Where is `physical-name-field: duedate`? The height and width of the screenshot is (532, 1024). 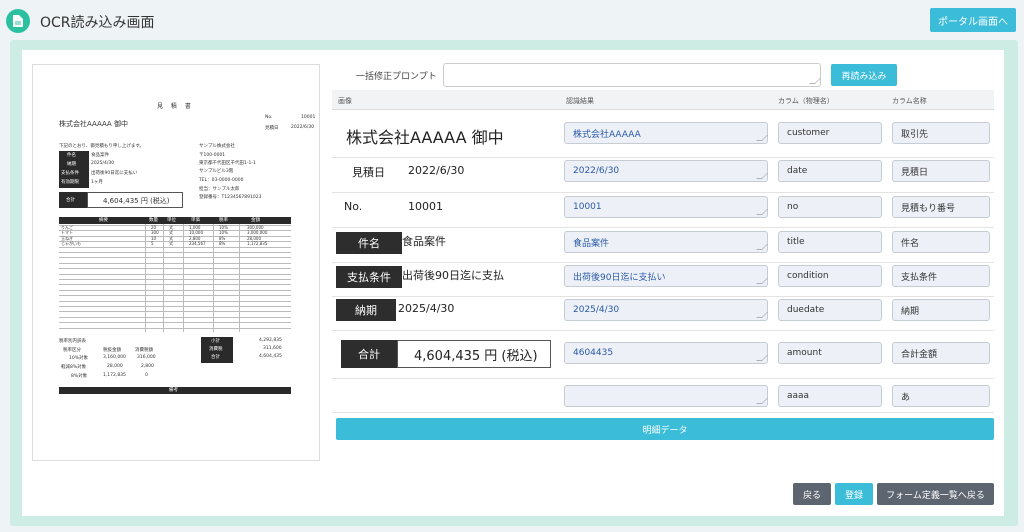
physical-name-field: duedate is located at coordinates (830, 310).